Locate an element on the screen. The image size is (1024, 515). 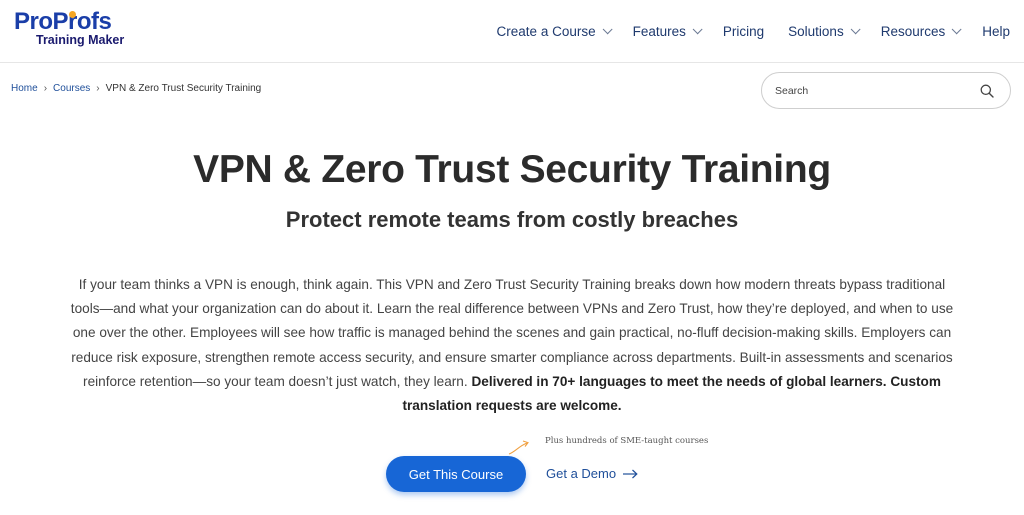
logo-wordmark: ProProfs is located at coordinates (63, 21).